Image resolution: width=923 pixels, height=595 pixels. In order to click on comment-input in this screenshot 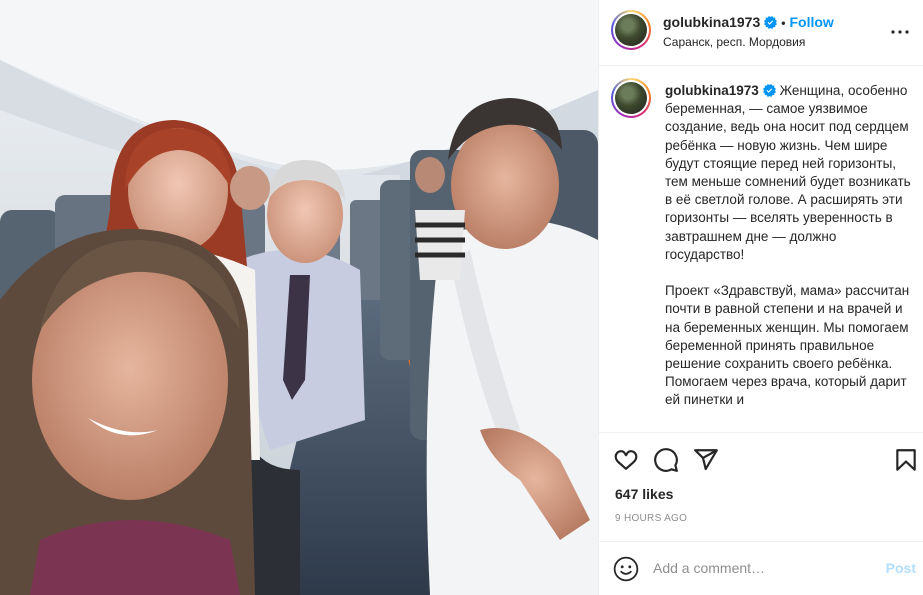, I will do `click(763, 568)`.